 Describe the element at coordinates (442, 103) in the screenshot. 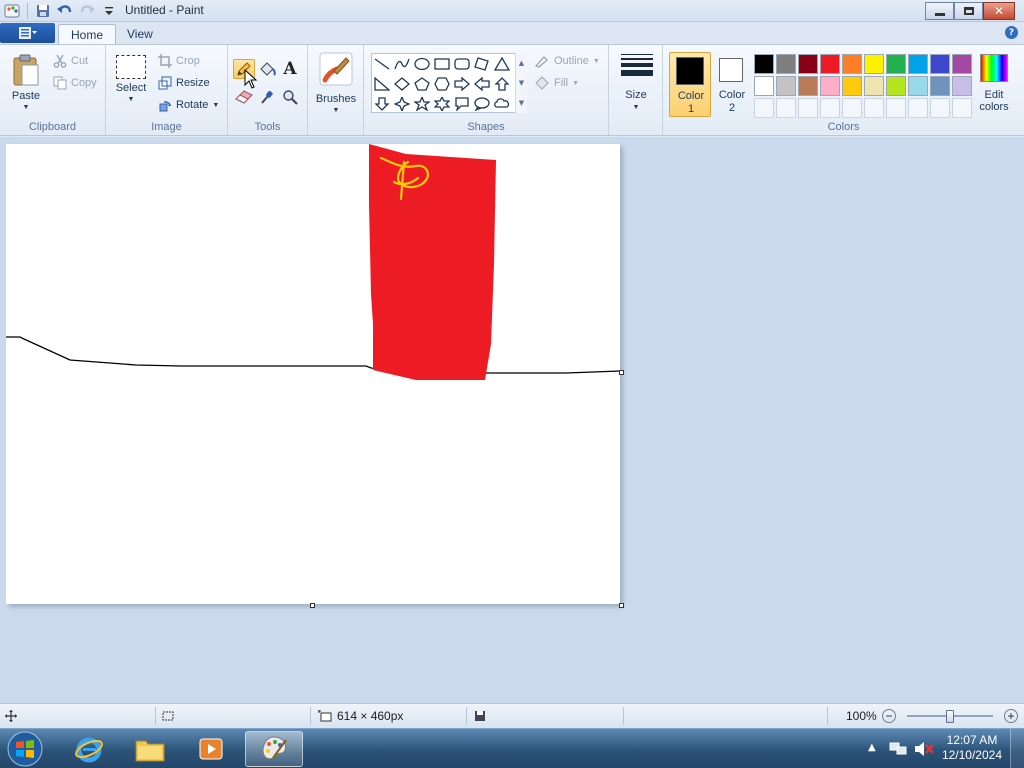

I see `six-point-star-shape-icon` at that location.